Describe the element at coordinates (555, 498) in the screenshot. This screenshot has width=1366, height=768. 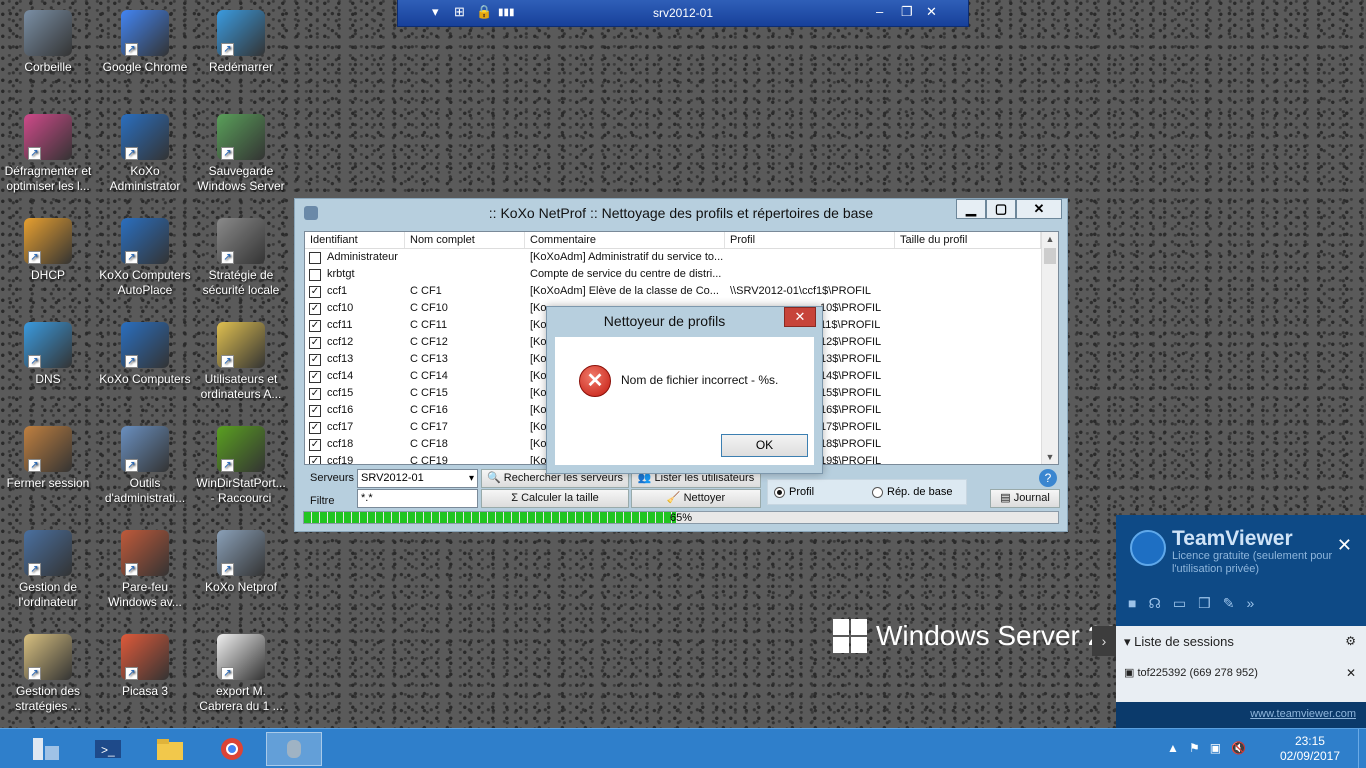
I see `compute-size-button: Σ Calculer la taille` at that location.